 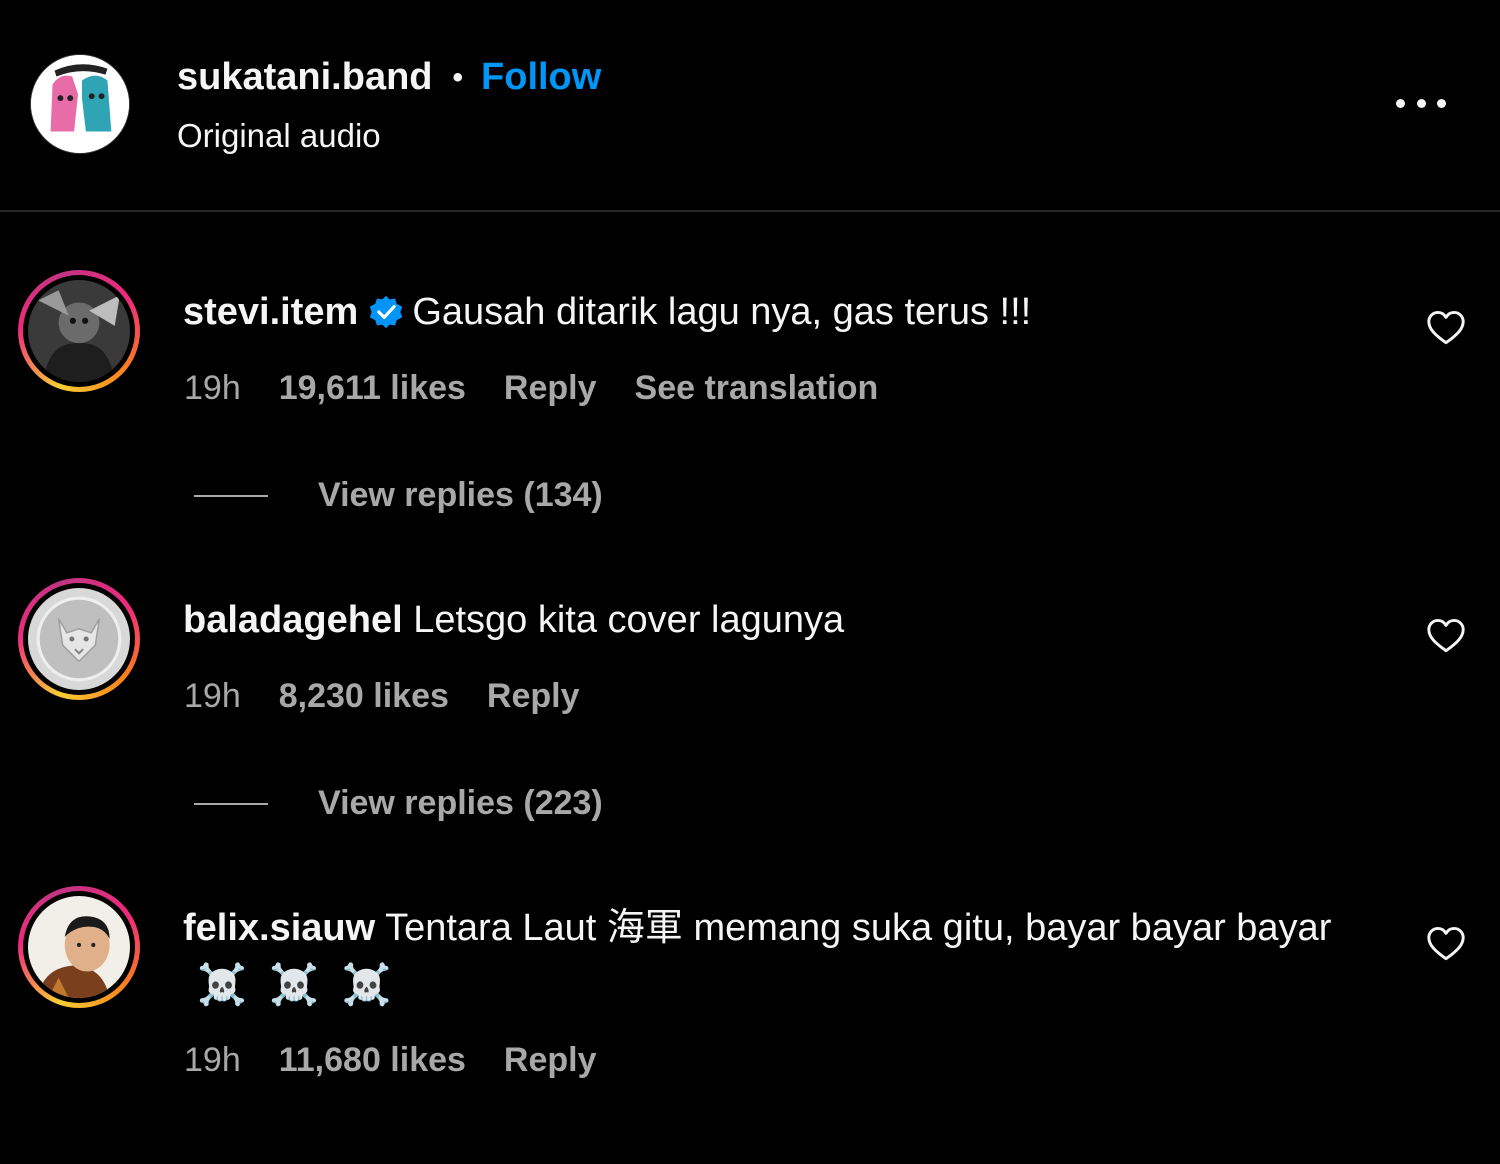 What do you see at coordinates (270, 312) in the screenshot?
I see `comment-username: stevi.item` at bounding box center [270, 312].